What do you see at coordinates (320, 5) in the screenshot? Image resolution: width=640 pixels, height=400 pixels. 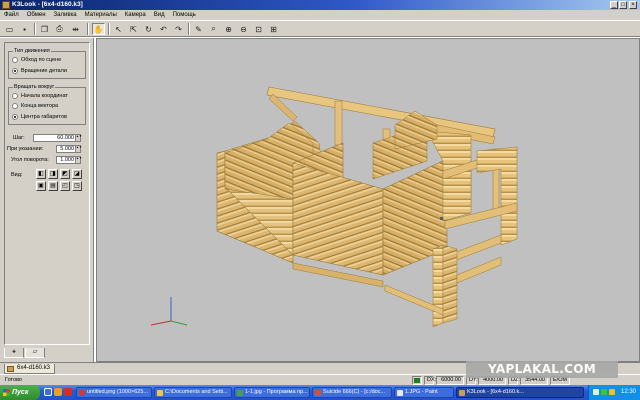 I see `title-bar: K3Look - [6x4-d160.k3] _ □ ×` at bounding box center [320, 5].